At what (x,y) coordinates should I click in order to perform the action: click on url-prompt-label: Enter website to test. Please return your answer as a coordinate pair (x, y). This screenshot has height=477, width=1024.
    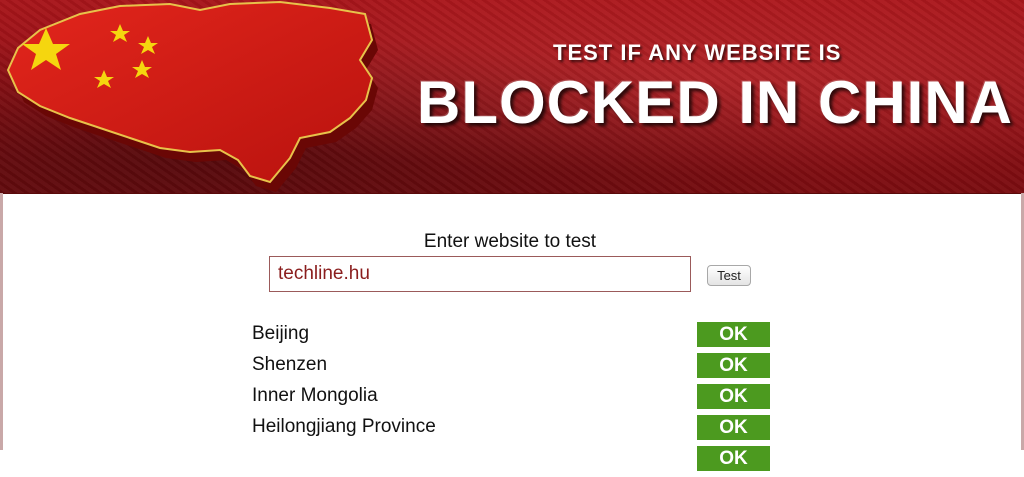
    Looking at the image, I should click on (510, 241).